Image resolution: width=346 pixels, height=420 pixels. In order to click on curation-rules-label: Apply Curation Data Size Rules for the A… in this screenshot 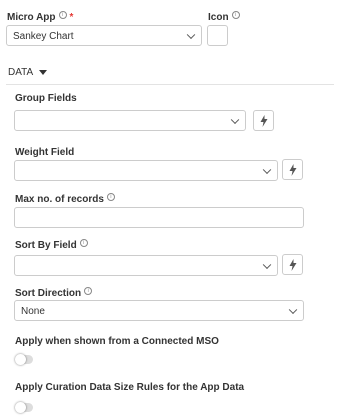, I will do `click(130, 387)`.